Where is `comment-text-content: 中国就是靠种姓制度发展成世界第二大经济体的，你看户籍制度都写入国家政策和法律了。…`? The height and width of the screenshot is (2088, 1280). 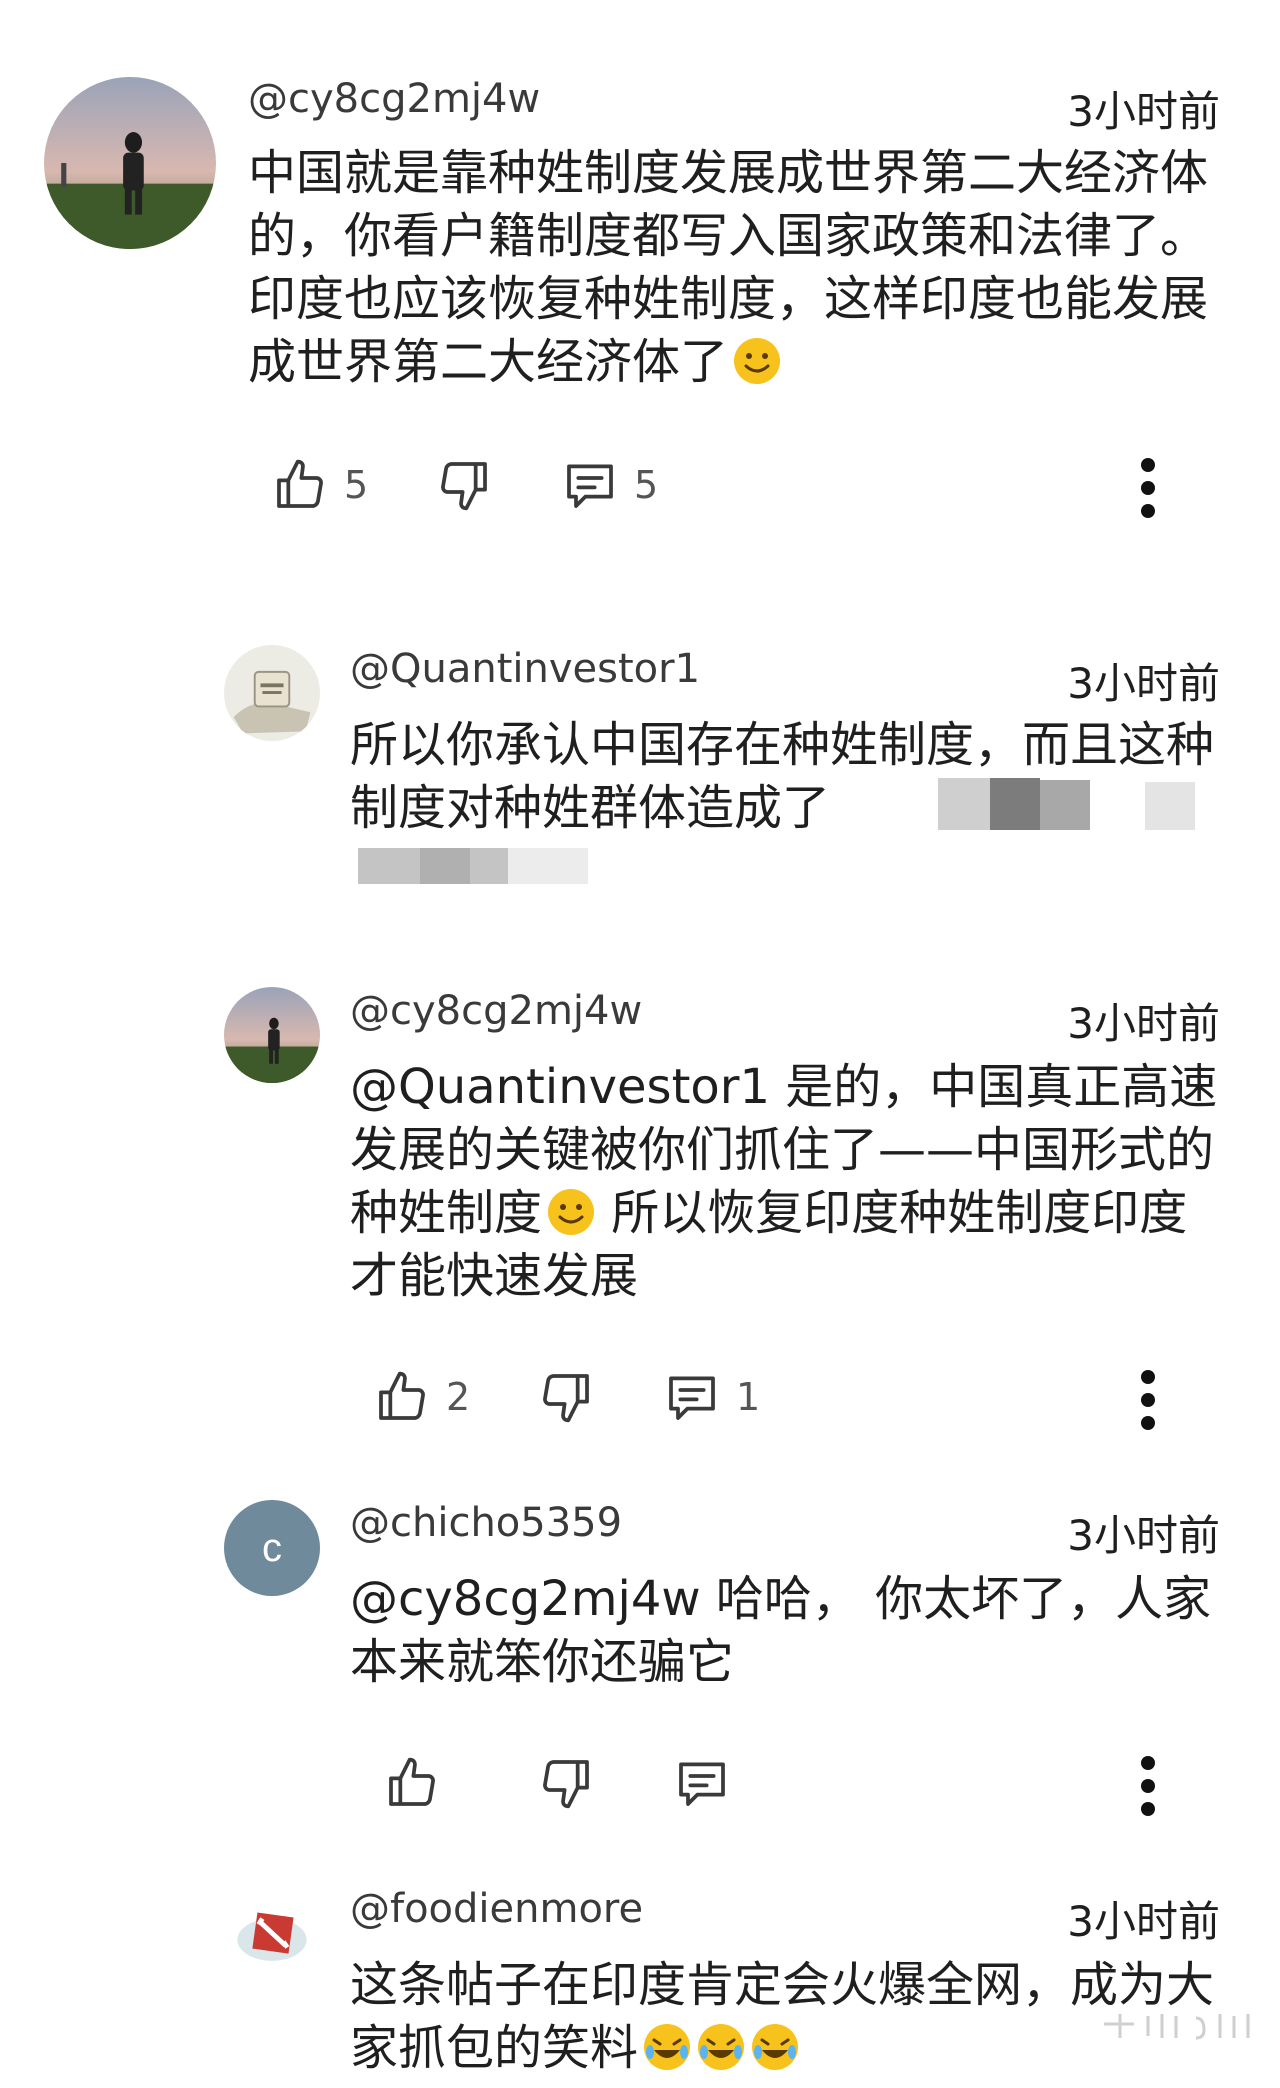 comment-text-content: 中国就是靠种姓制度发展成世界第二大经济体的，你看户籍制度都写入国家政策和法律了。… is located at coordinates (728, 267).